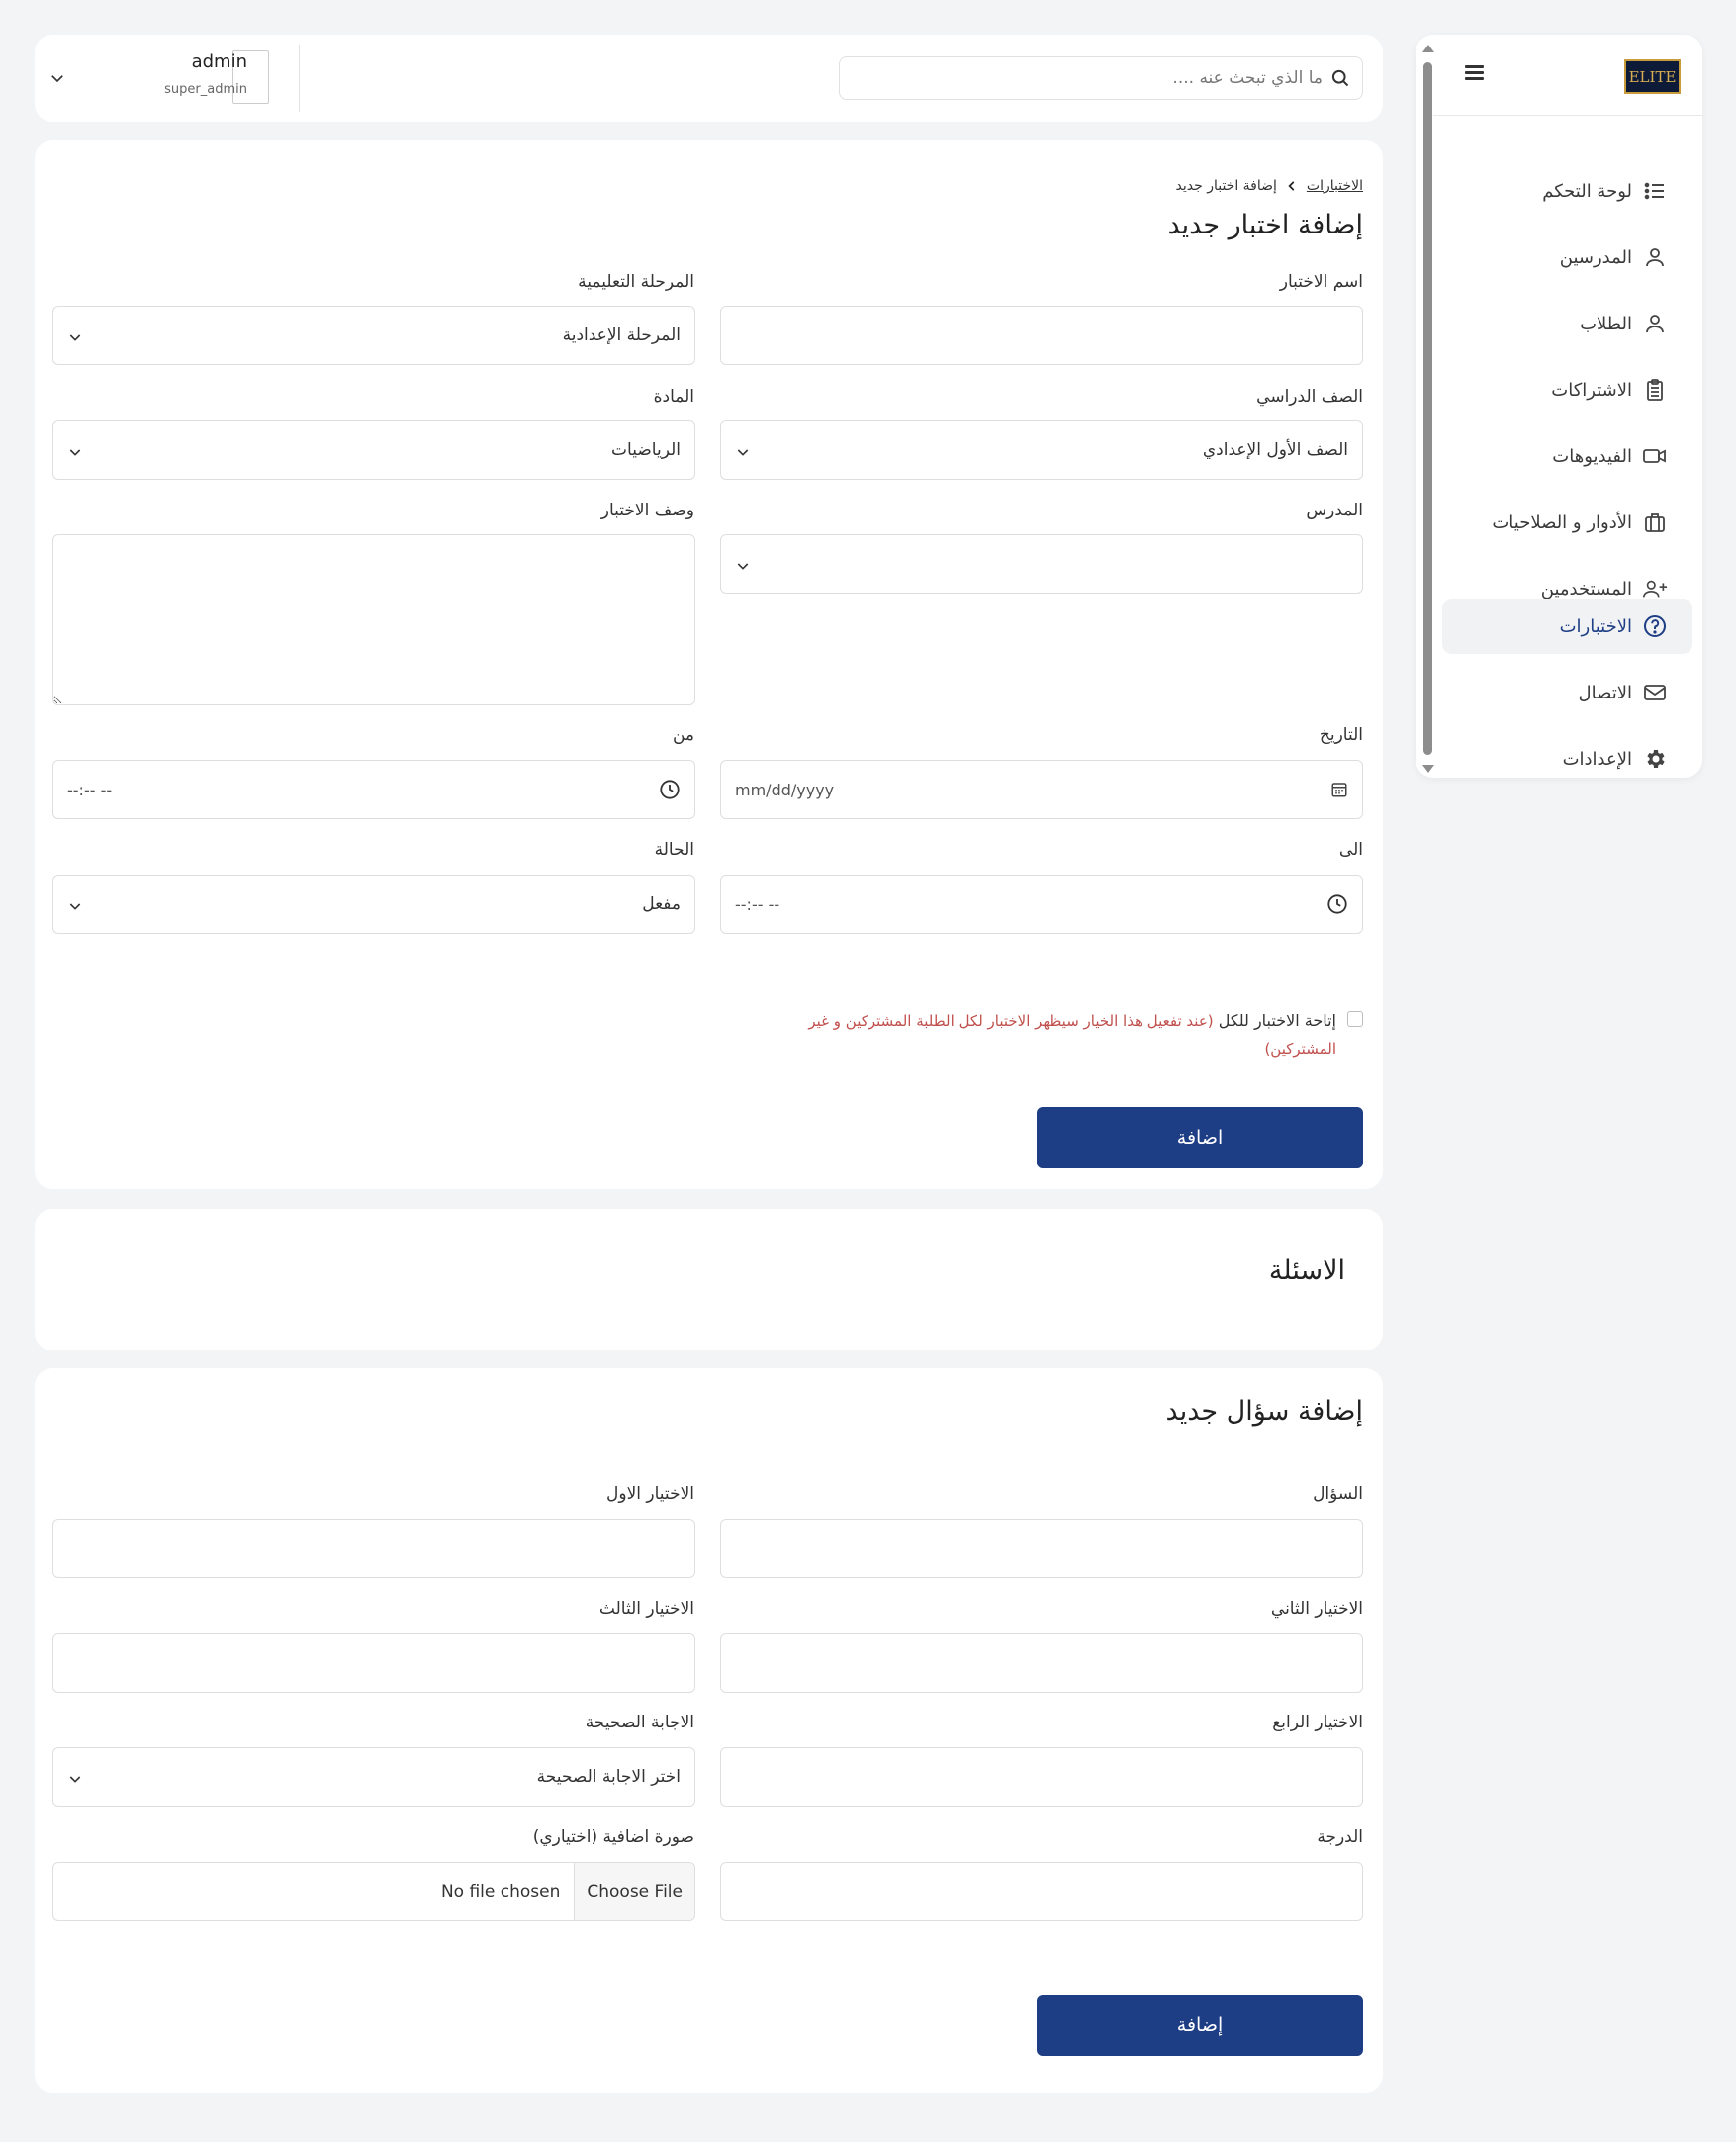 The width and height of the screenshot is (1736, 2142). I want to click on choice2-input, so click(1041, 1663).